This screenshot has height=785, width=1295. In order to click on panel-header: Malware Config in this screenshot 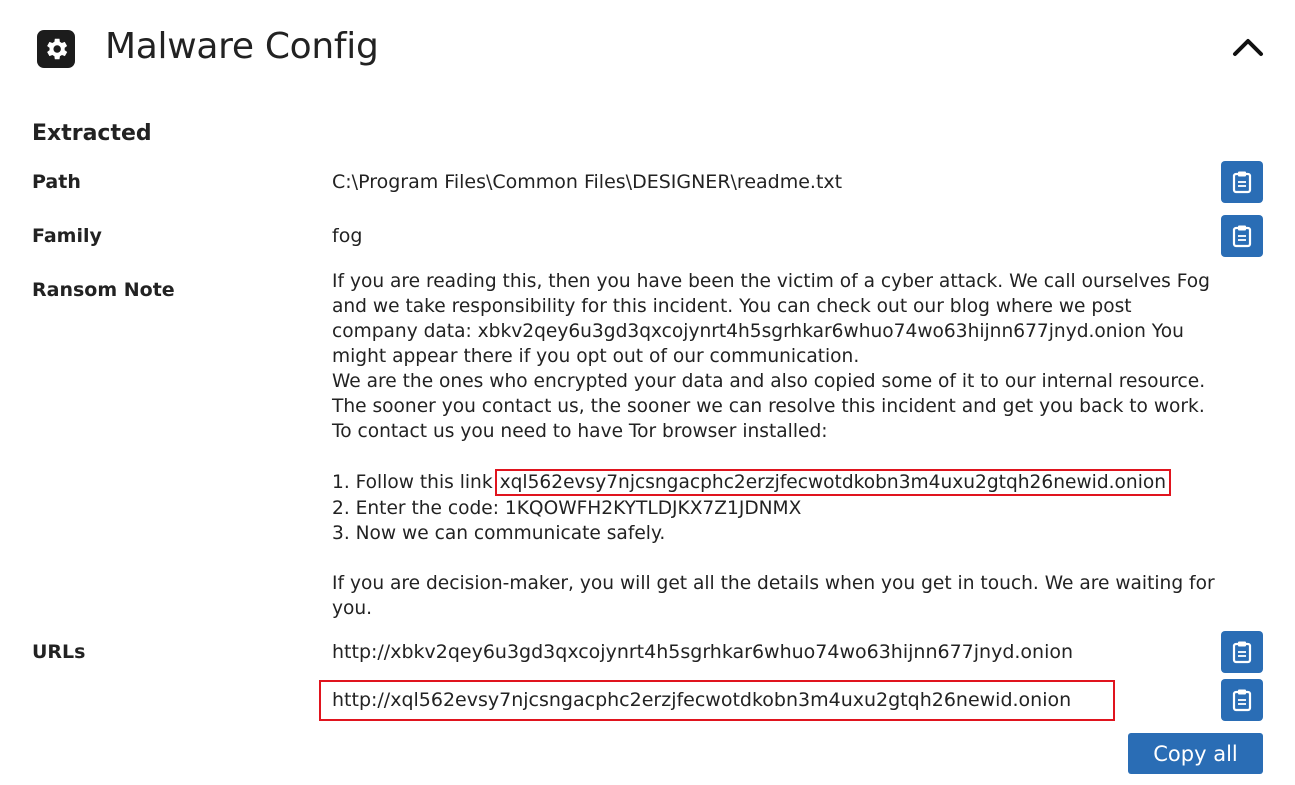, I will do `click(647, 48)`.